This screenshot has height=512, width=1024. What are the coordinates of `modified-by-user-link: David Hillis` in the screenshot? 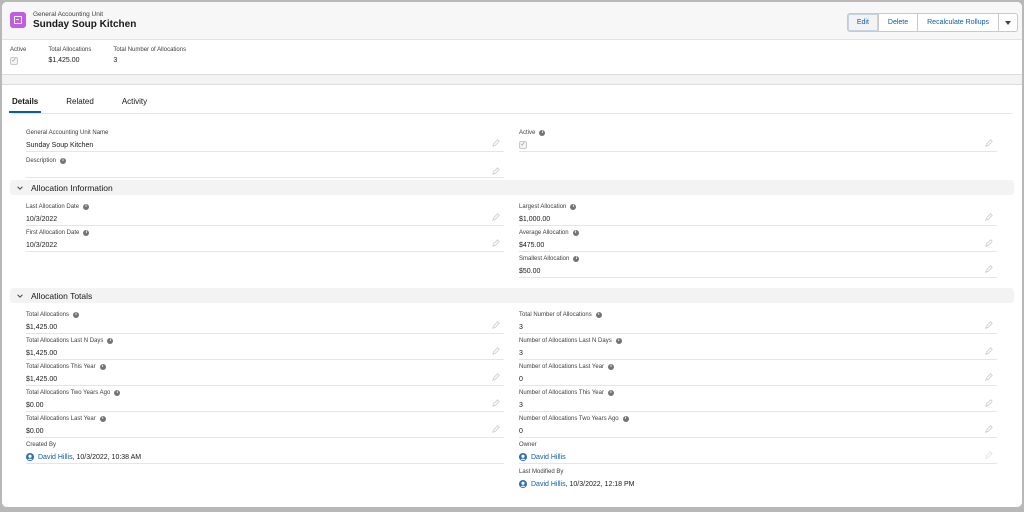 It's located at (548, 484).